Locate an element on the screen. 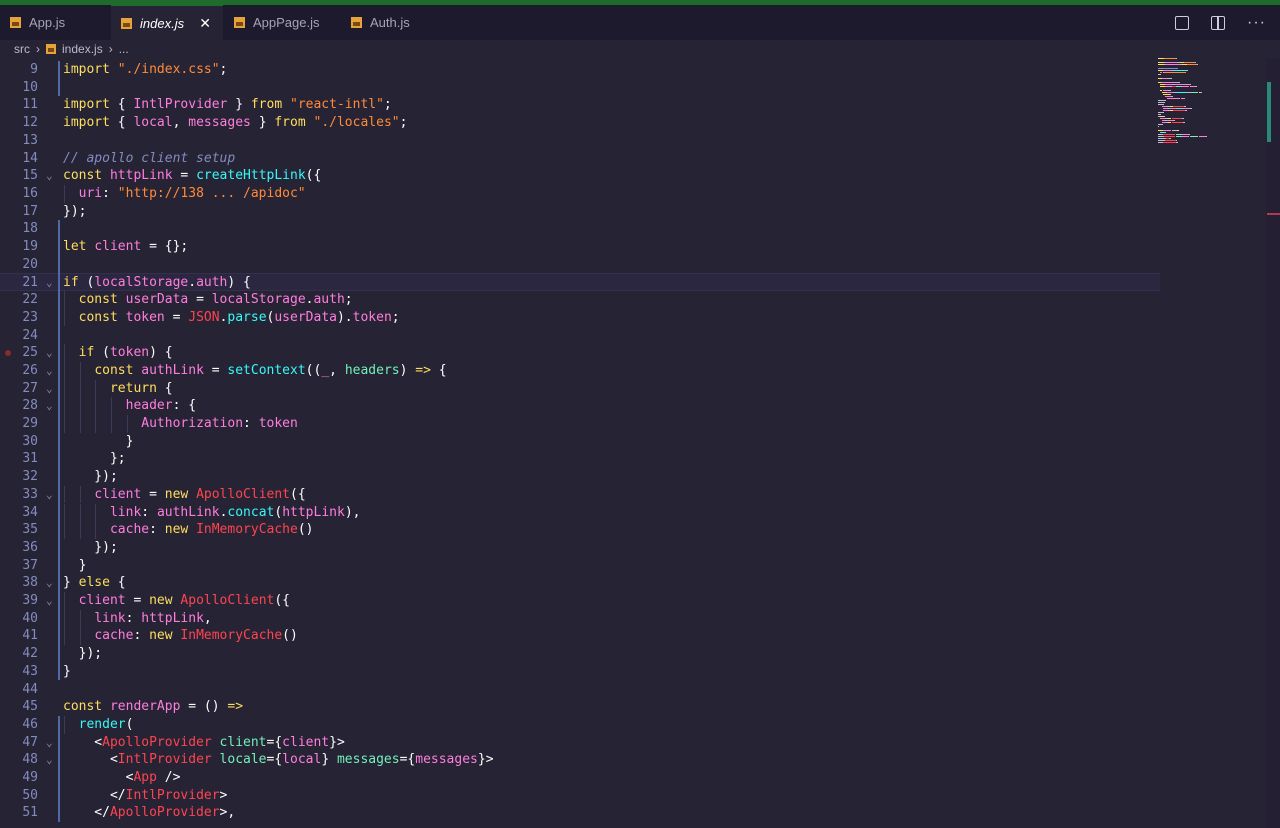  tab-app-js: App.js is located at coordinates (55, 22).